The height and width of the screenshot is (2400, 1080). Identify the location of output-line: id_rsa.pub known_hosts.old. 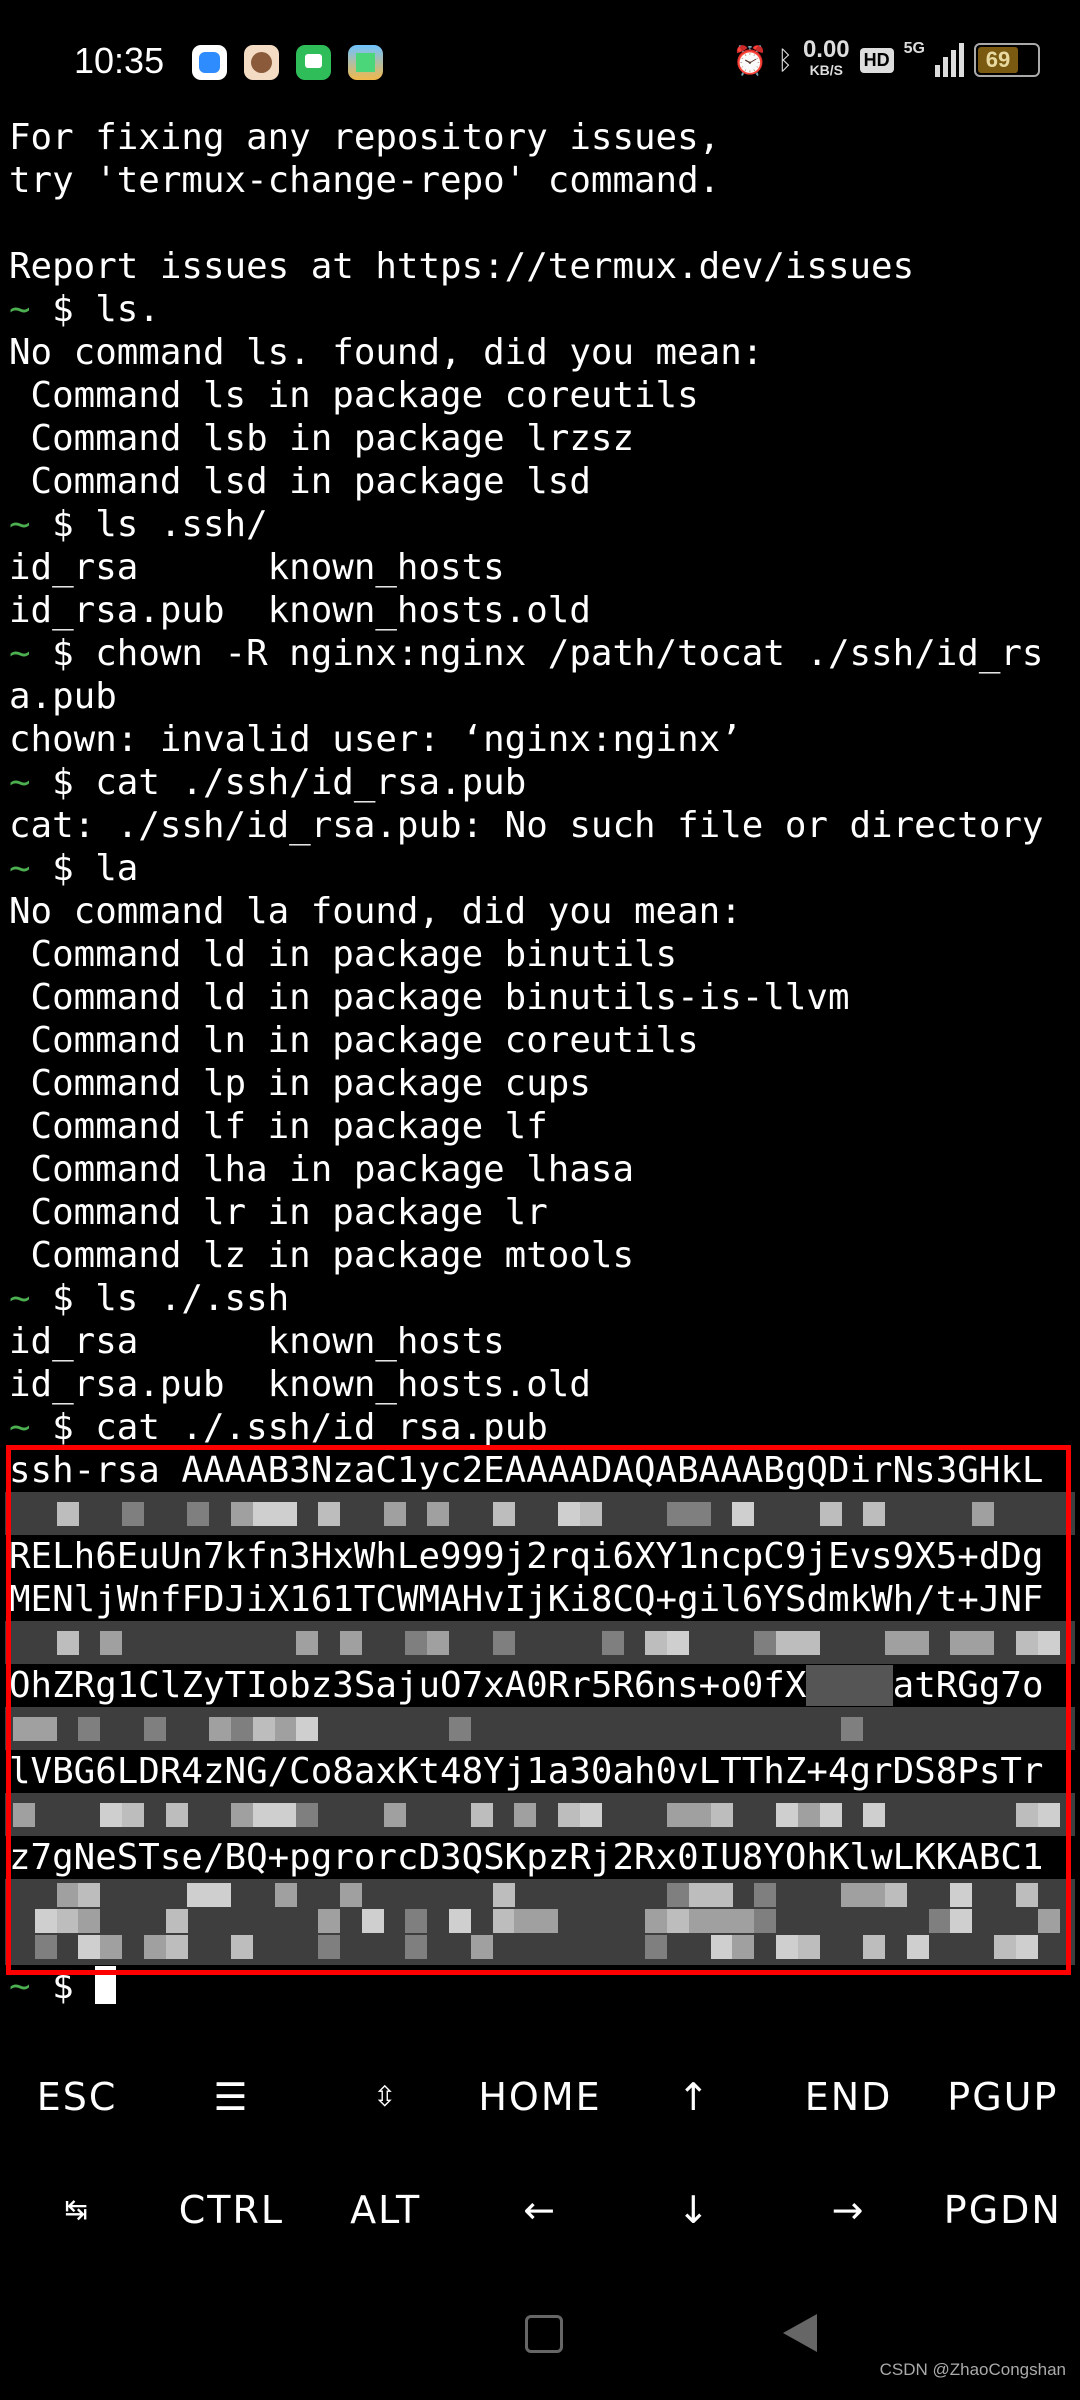
(542, 1384).